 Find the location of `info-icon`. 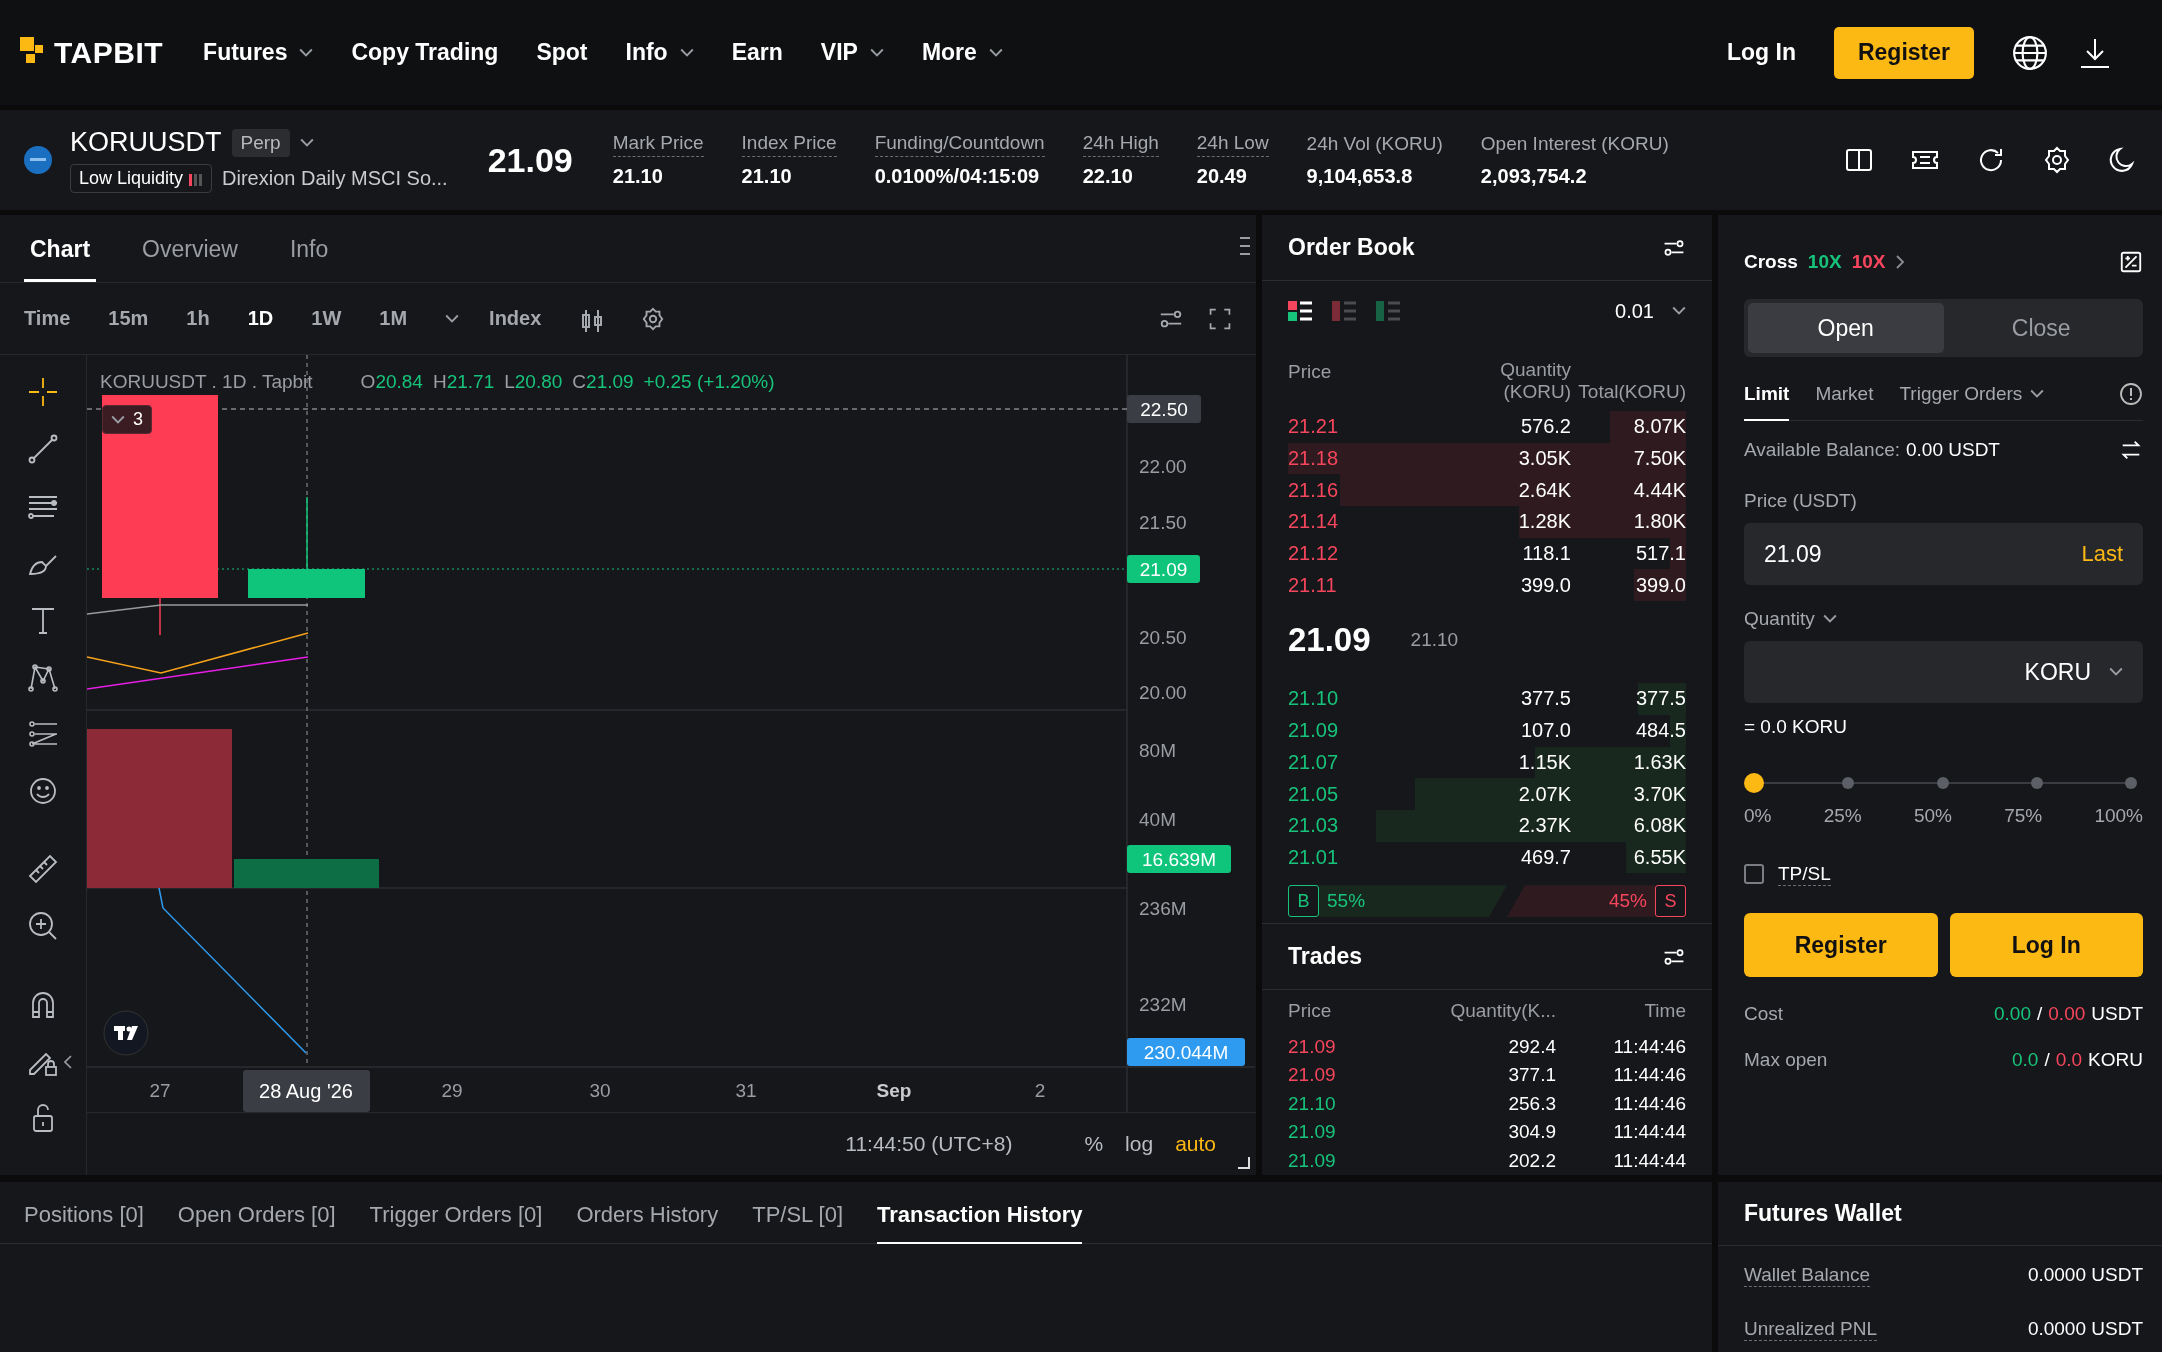

info-icon is located at coordinates (2131, 394).